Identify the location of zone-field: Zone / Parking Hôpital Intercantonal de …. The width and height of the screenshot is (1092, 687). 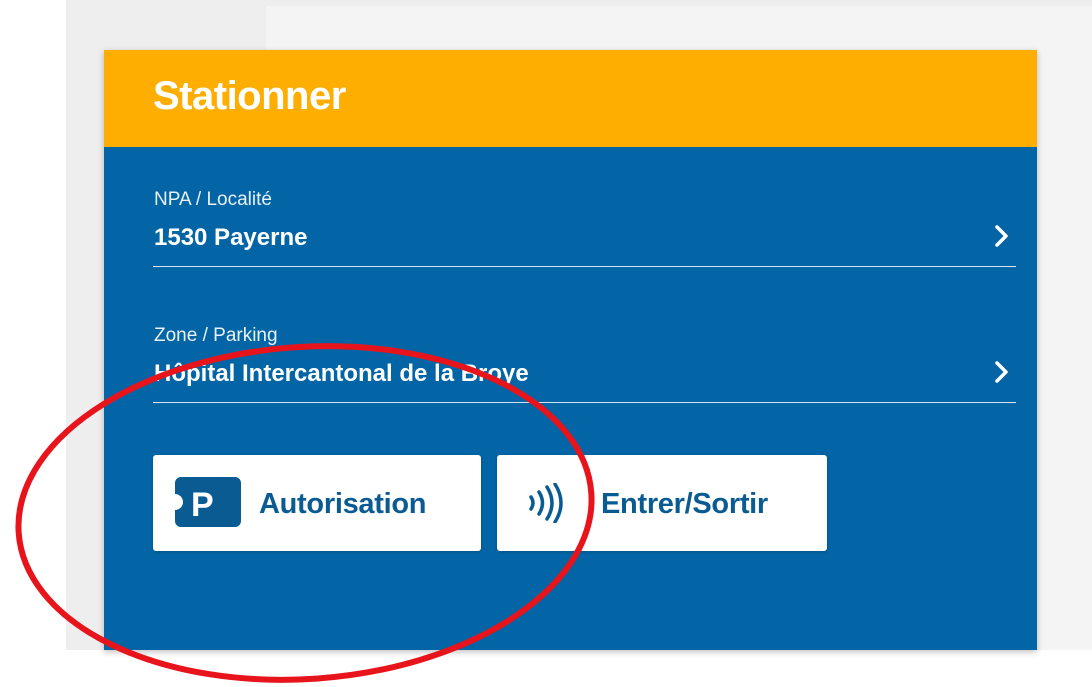
(584, 362).